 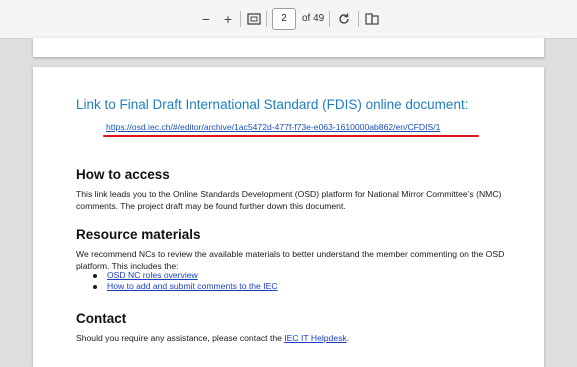 I want to click on rotate-icon, so click(x=344, y=18).